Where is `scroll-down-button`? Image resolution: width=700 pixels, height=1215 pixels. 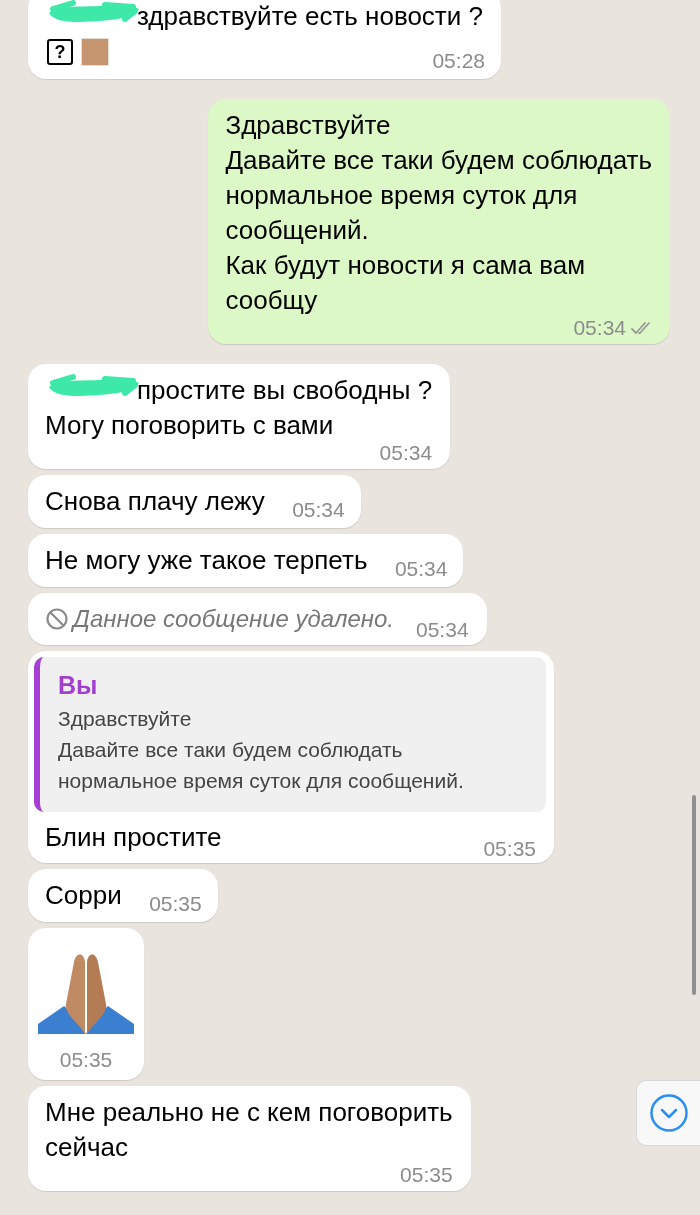
scroll-down-button is located at coordinates (668, 1113).